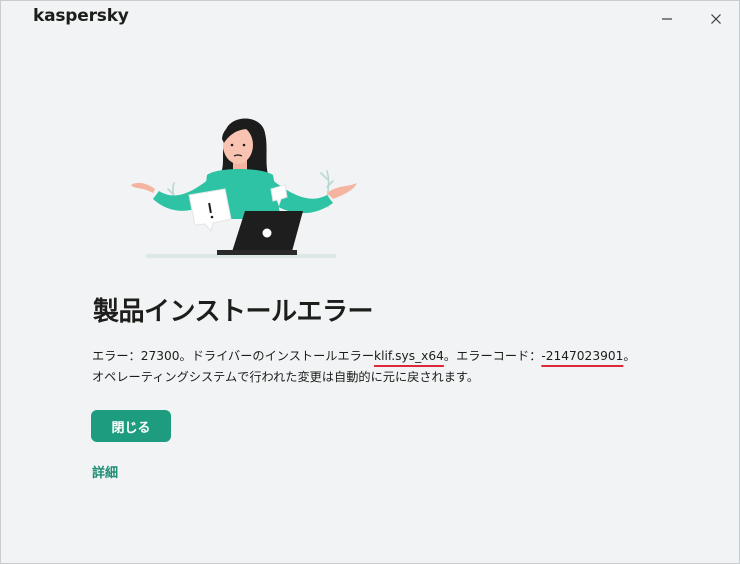 The height and width of the screenshot is (564, 740). I want to click on close-button: 閉じる, so click(131, 426).